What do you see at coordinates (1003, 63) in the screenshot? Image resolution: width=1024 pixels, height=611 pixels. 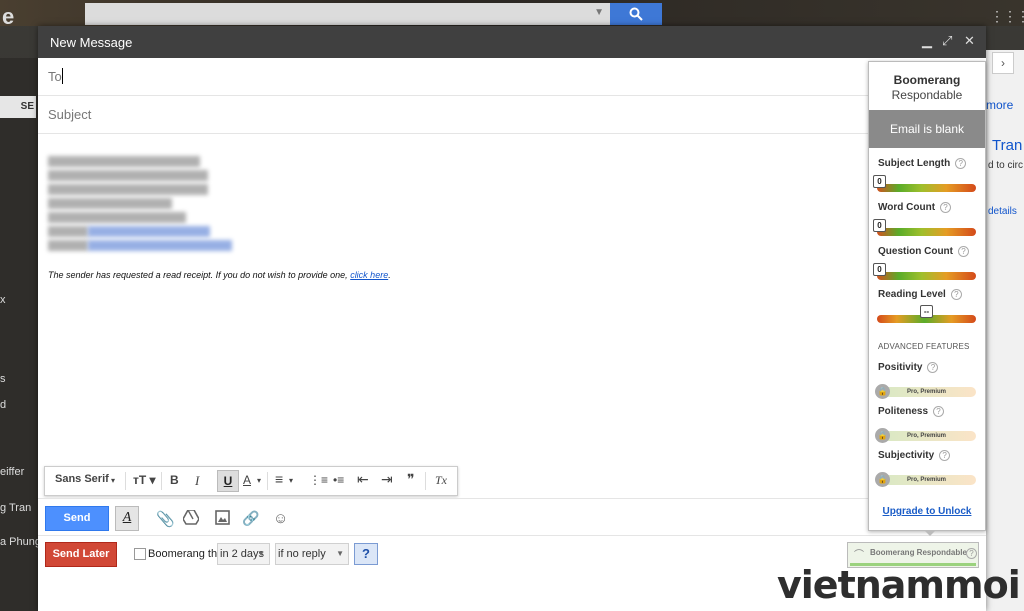 I see `next-arrow-icon: ›` at bounding box center [1003, 63].